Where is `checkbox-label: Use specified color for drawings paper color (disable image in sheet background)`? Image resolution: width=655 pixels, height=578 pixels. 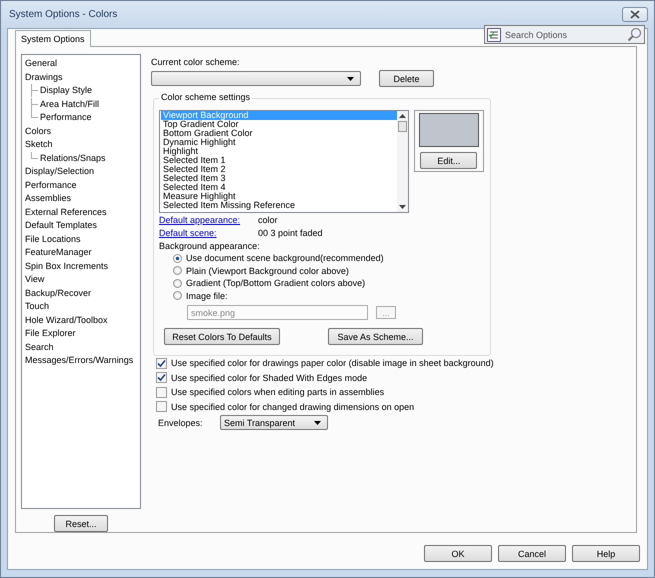
checkbox-label: Use specified color for drawings paper color (disable image in sheet background) is located at coordinates (332, 363).